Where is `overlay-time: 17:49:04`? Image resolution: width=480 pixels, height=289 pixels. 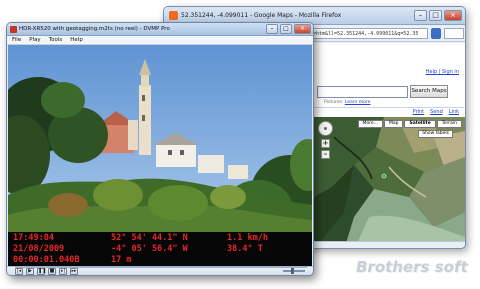
overlay-time: 17:49:04 is located at coordinates (33, 238).